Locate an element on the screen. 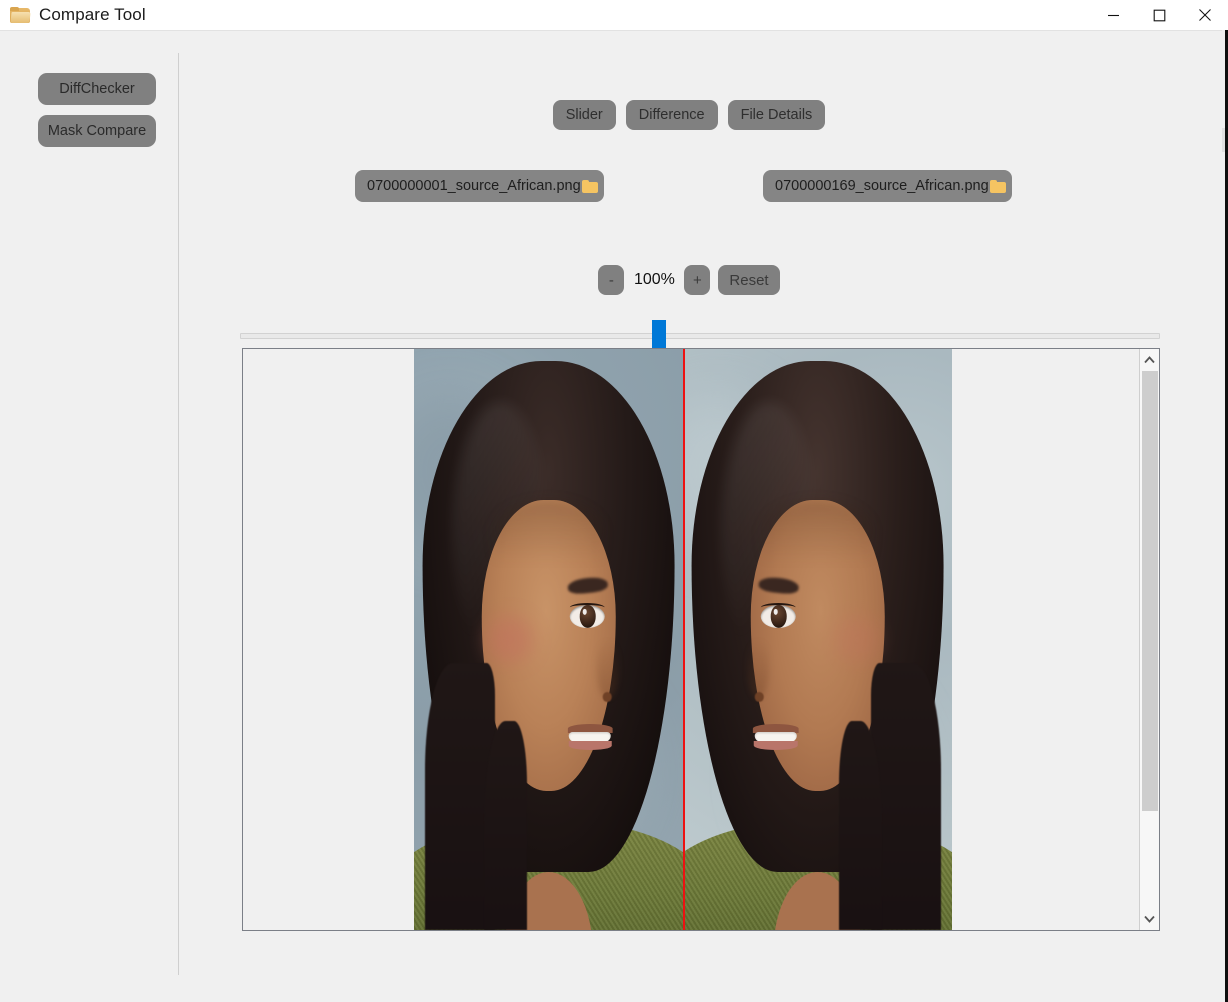  image-left-half is located at coordinates (548, 639).